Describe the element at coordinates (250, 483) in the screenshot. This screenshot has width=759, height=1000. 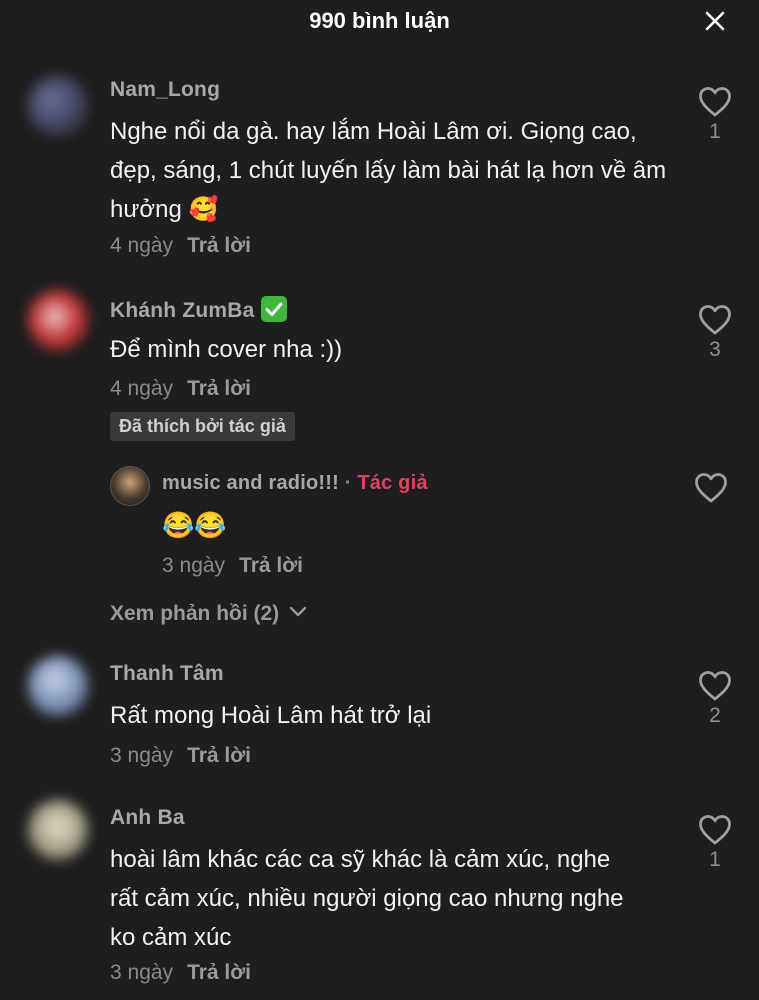
I see `reply-username: music and radio!!!` at that location.